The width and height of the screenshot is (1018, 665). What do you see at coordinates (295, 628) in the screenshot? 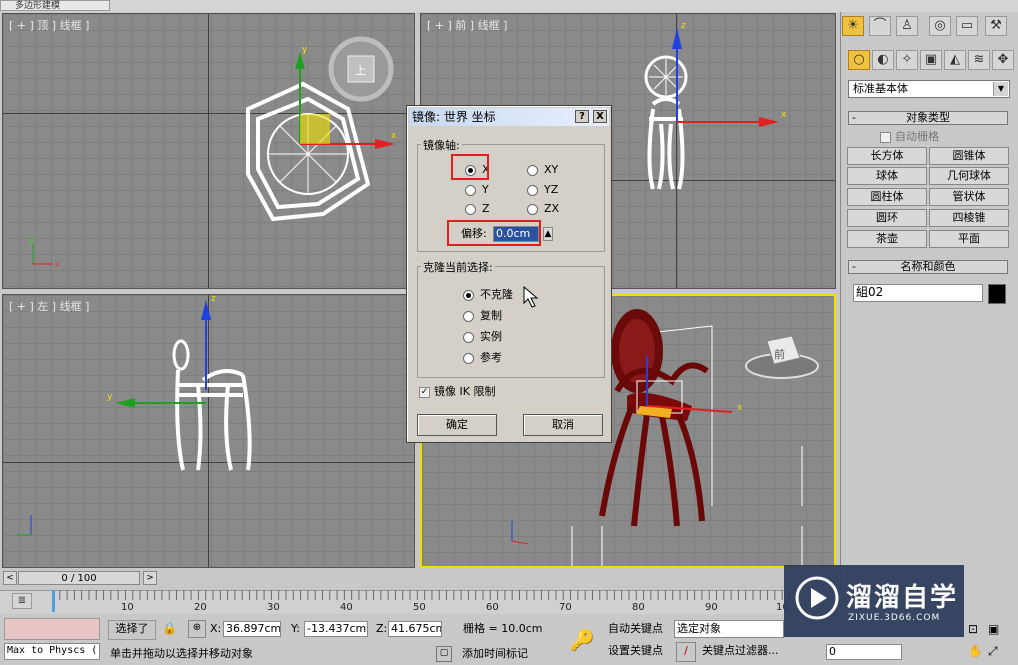
I see `y-label: Y:` at bounding box center [295, 628].